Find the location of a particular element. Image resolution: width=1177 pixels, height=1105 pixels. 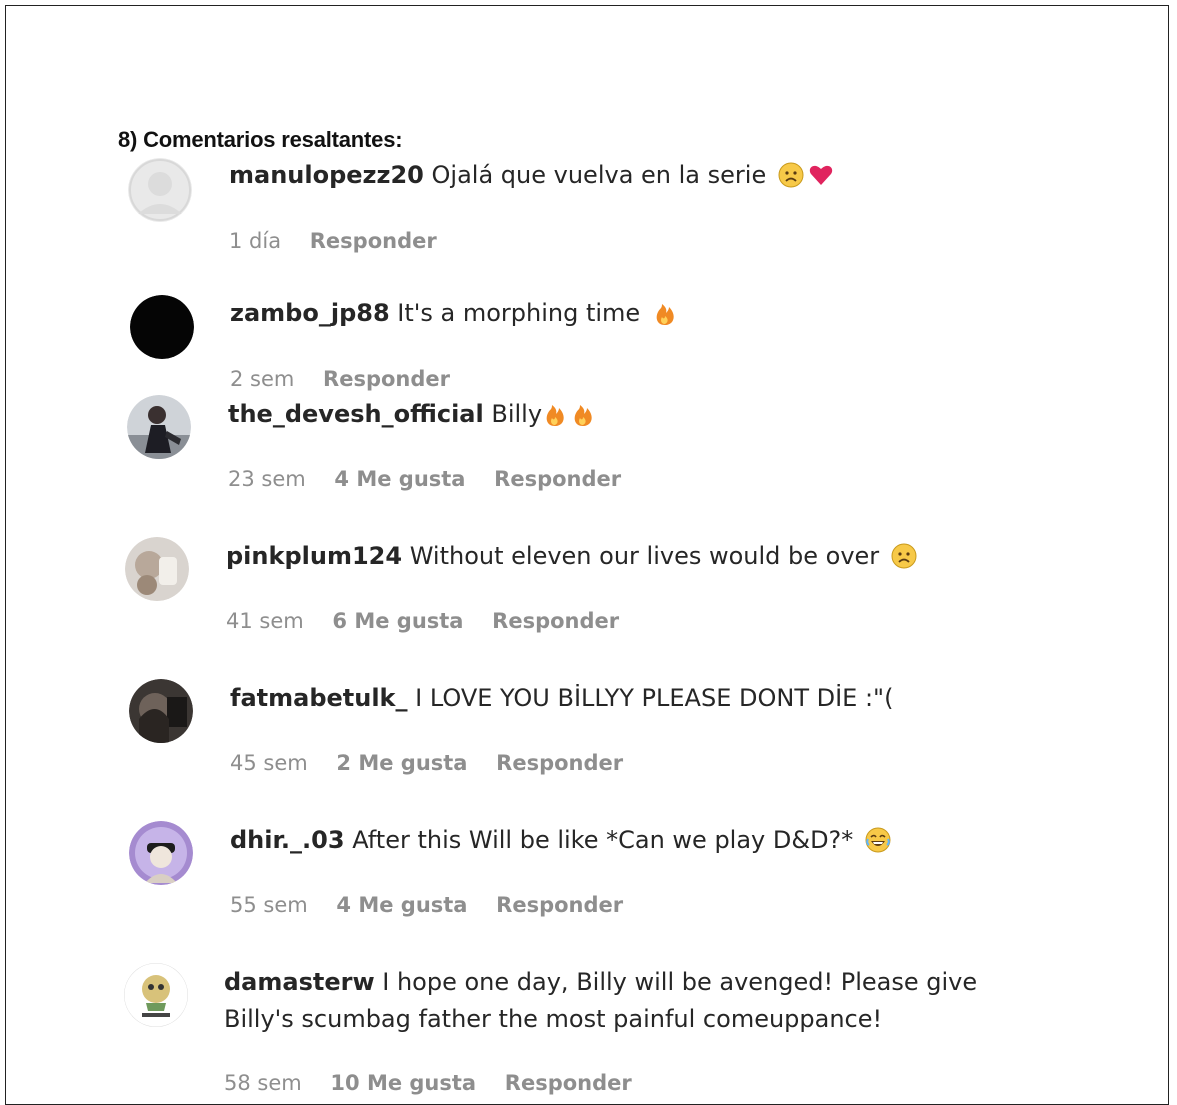

heart-icon is located at coordinates (821, 175).